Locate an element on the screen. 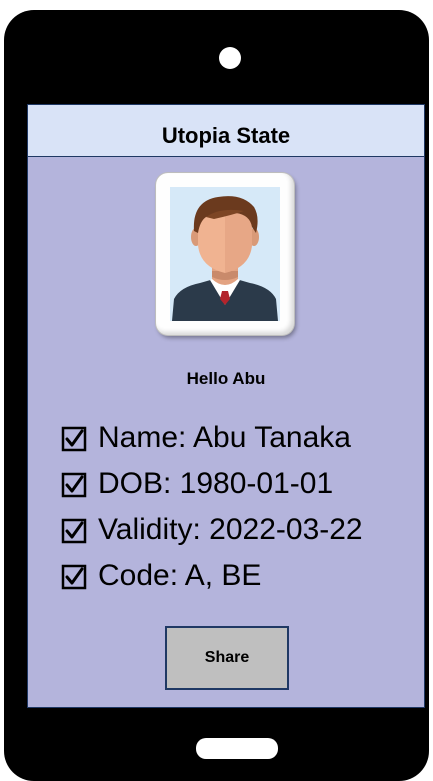 The height and width of the screenshot is (781, 433). camera-icon is located at coordinates (230, 58).